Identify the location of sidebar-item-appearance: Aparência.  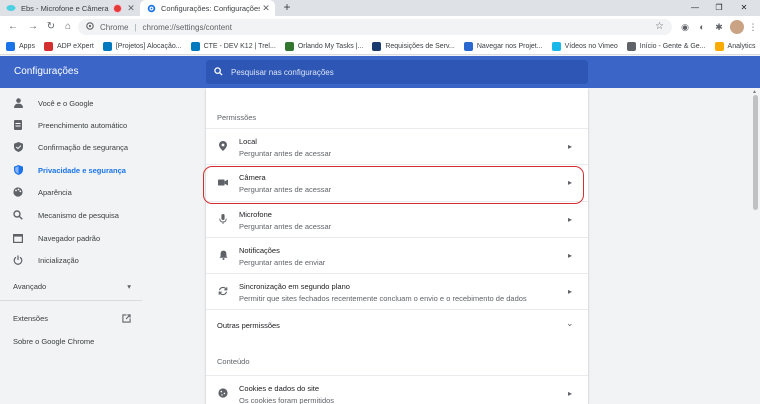
(71, 192).